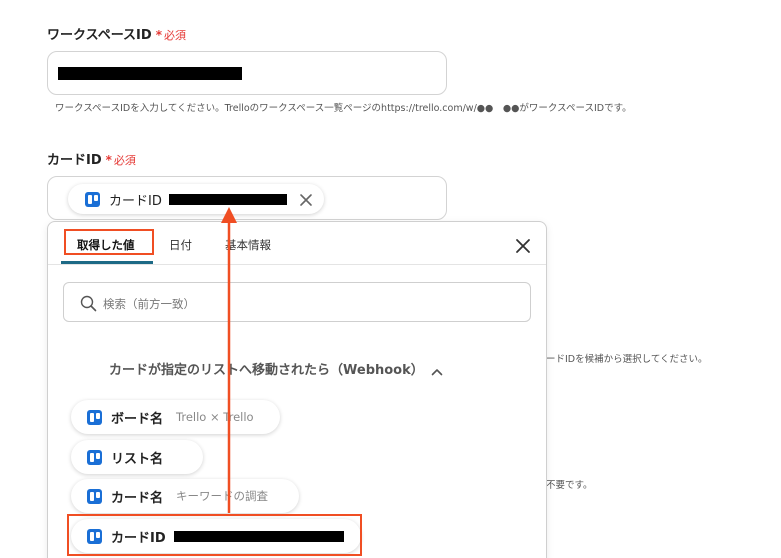  What do you see at coordinates (229, 360) in the screenshot?
I see `annotation-arrow` at bounding box center [229, 360].